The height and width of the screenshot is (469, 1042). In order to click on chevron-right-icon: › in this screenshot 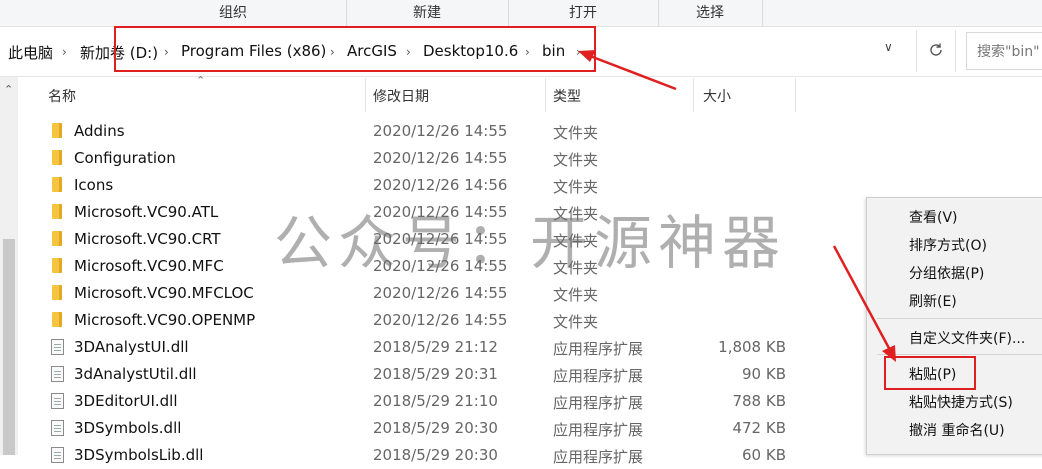, I will do `click(64, 52)`.